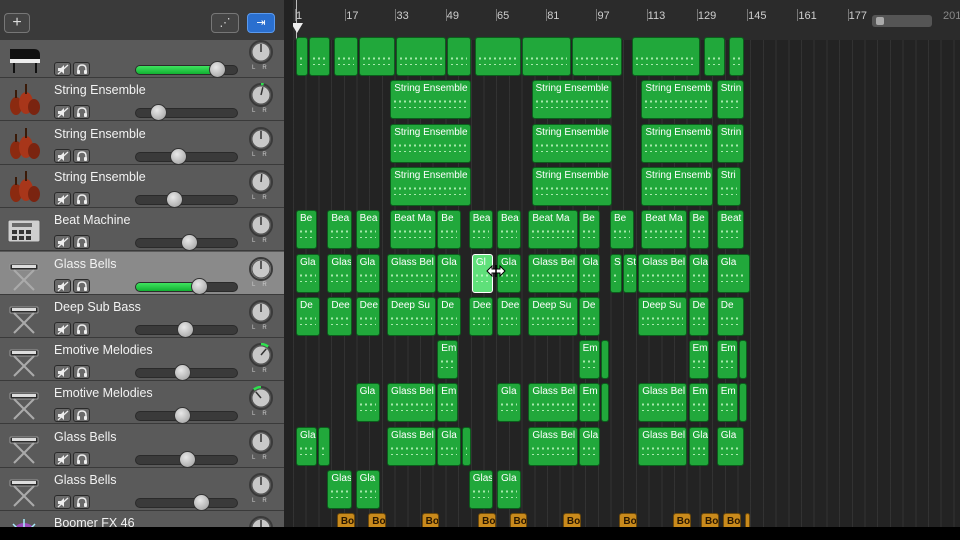 The height and width of the screenshot is (540, 960). I want to click on region: De, so click(730, 317).